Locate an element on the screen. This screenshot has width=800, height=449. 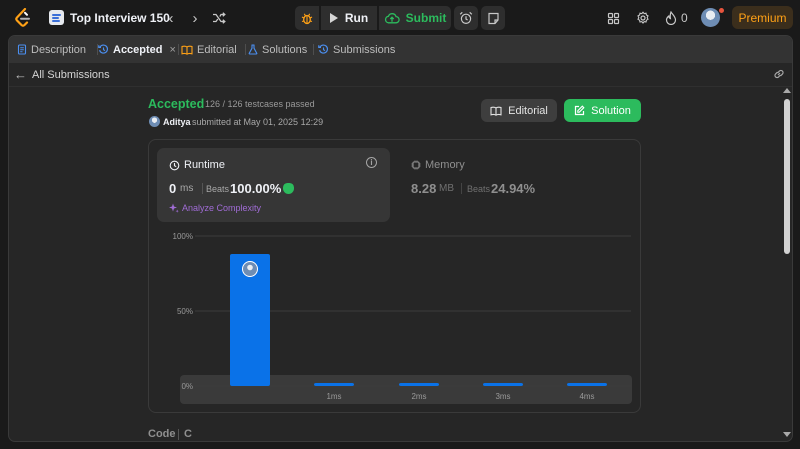
submitted-at: submitted at May 01, 2025 12:29 is located at coordinates (258, 122).